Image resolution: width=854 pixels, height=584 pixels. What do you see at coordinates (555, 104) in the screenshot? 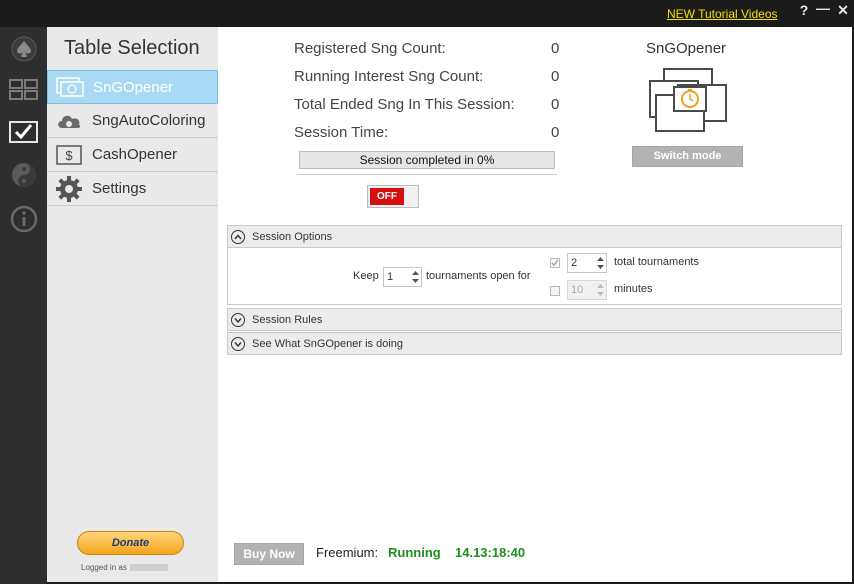
I see `total-ended-sng-value: 0` at bounding box center [555, 104].